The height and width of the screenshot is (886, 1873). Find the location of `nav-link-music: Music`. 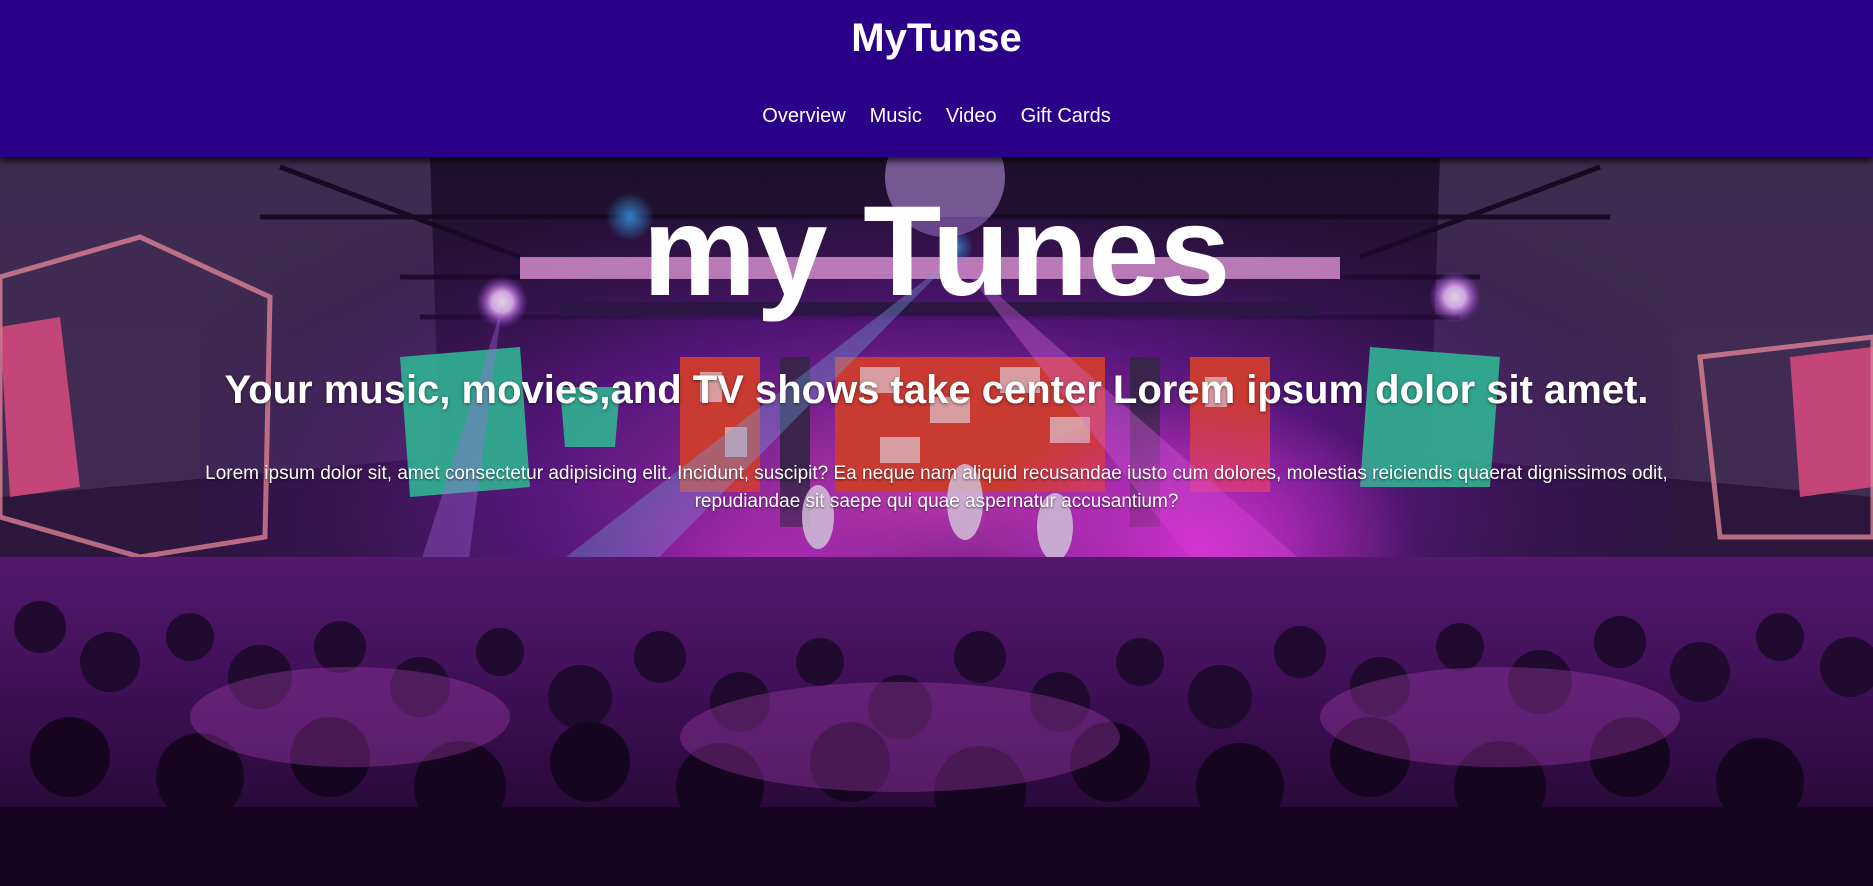

nav-link-music: Music is located at coordinates (896, 116).